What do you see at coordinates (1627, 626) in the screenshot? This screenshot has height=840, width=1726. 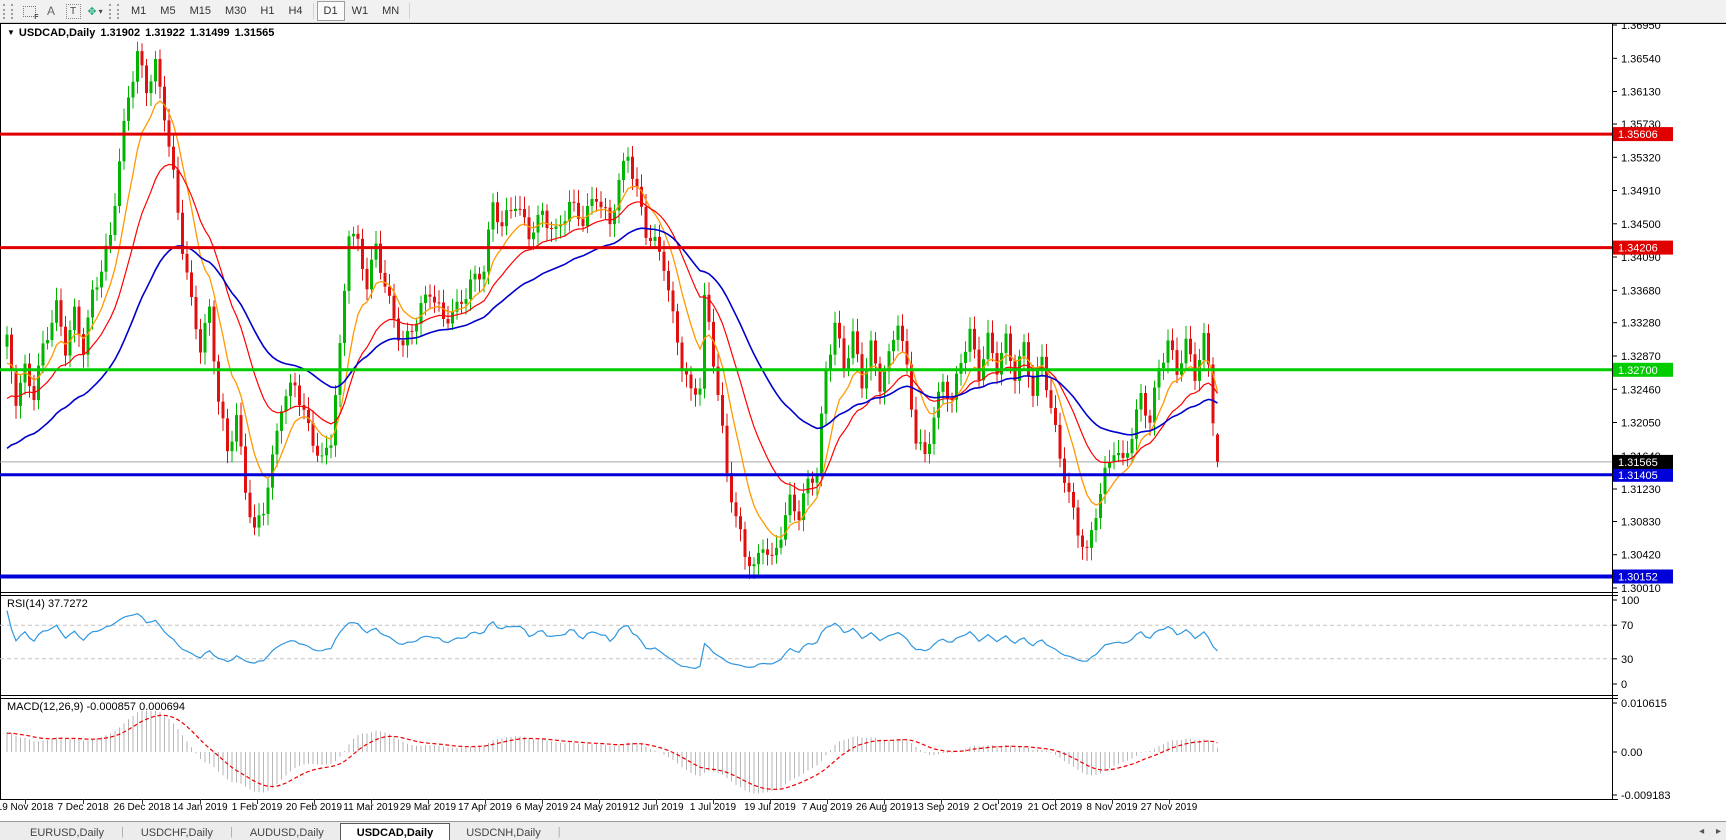 I see `svg-text: 70` at bounding box center [1627, 626].